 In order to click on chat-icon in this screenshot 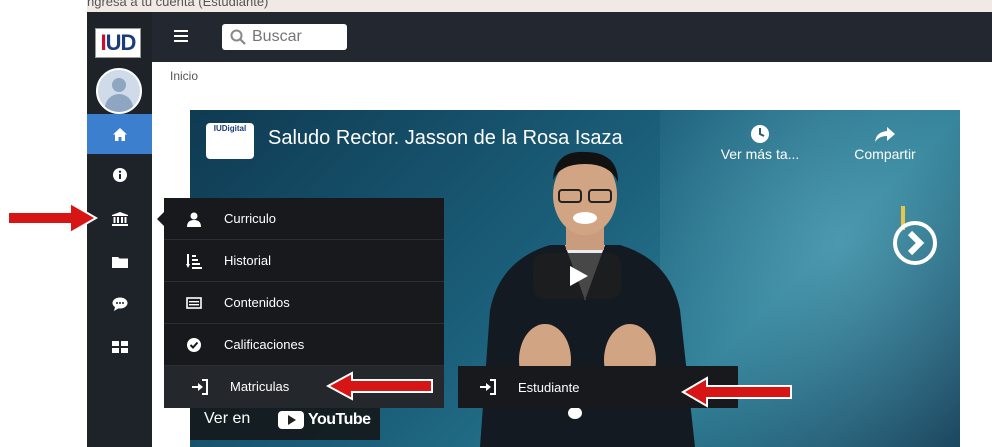, I will do `click(119, 304)`.